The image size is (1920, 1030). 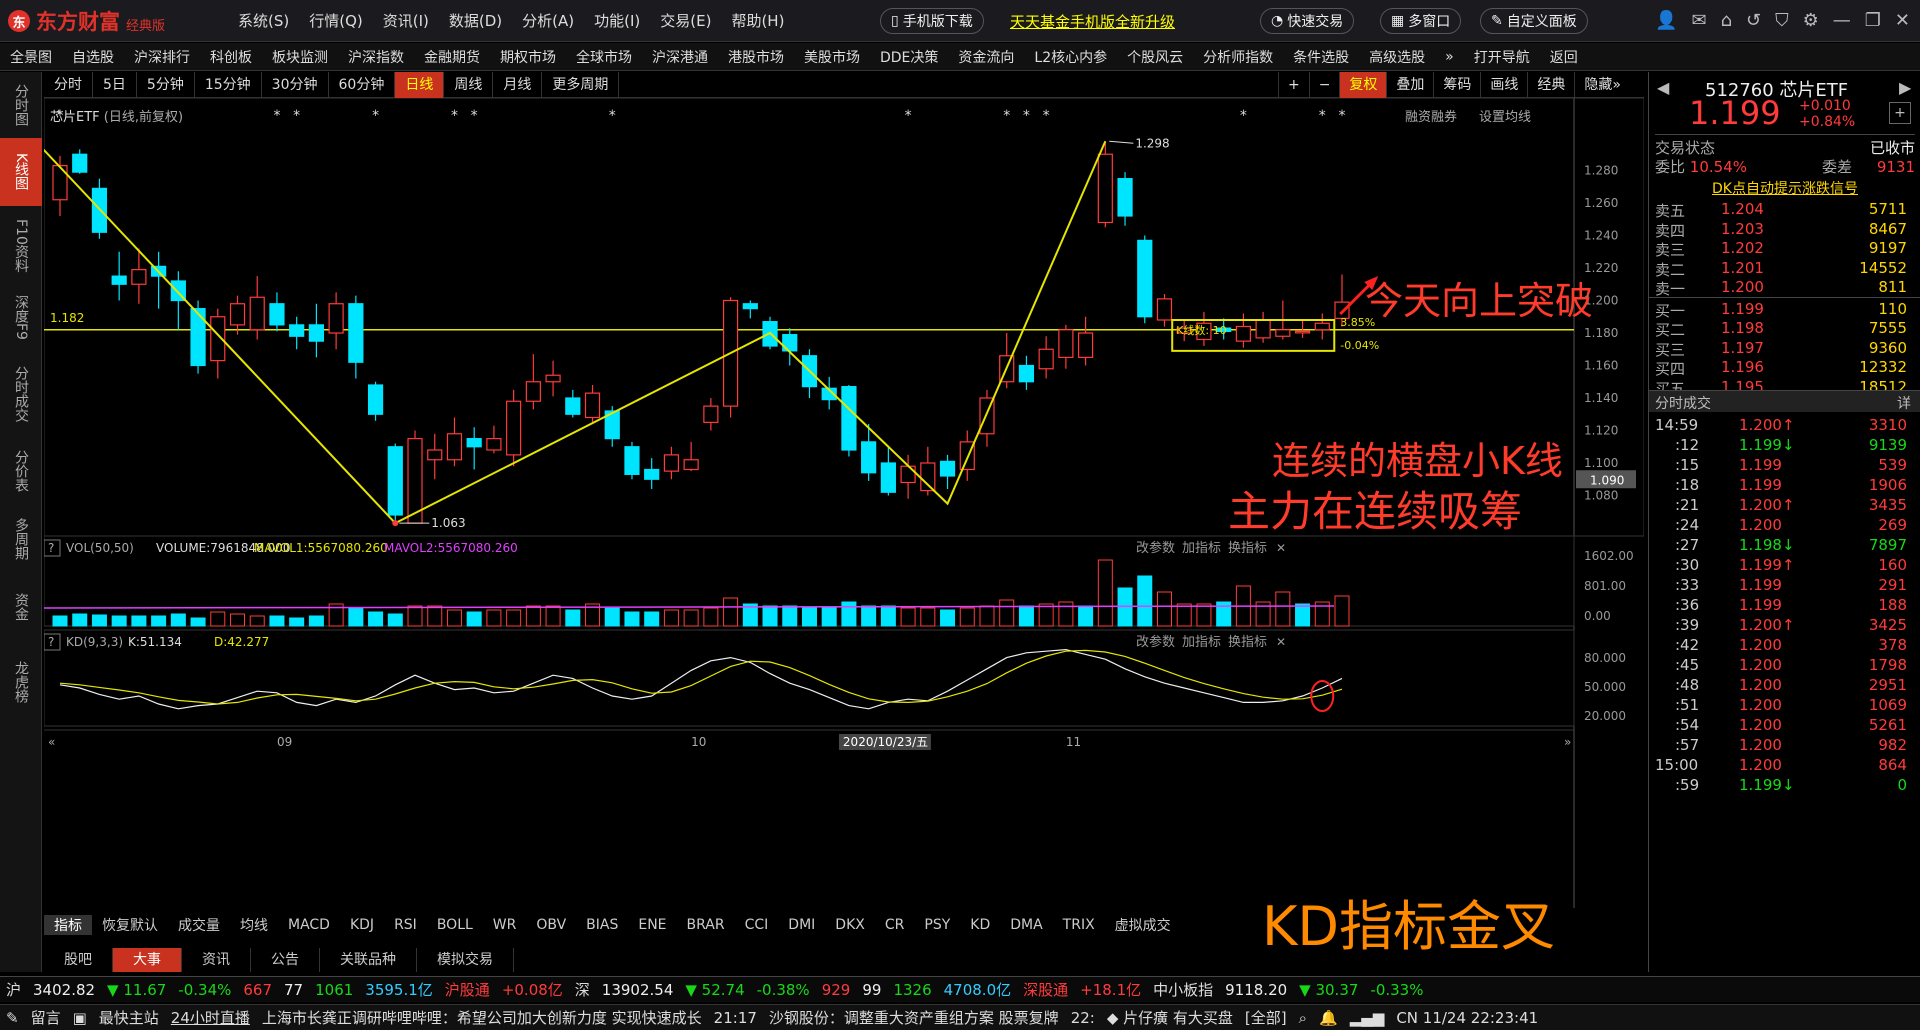 I want to click on period-4: 30分钟, so click(x=295, y=84).